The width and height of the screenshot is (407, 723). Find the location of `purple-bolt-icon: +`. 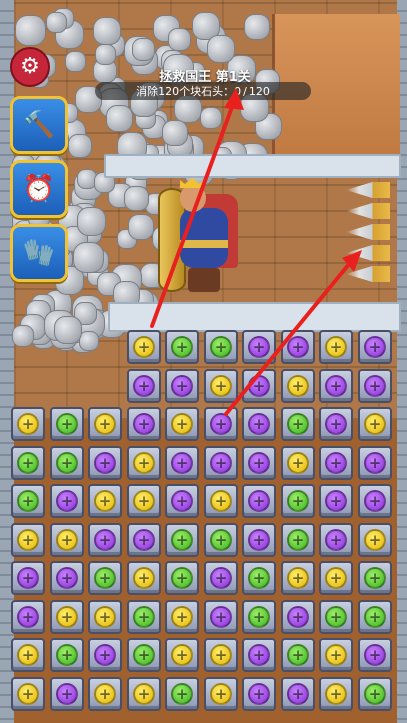

purple-bolt-icon: + is located at coordinates (221, 578).